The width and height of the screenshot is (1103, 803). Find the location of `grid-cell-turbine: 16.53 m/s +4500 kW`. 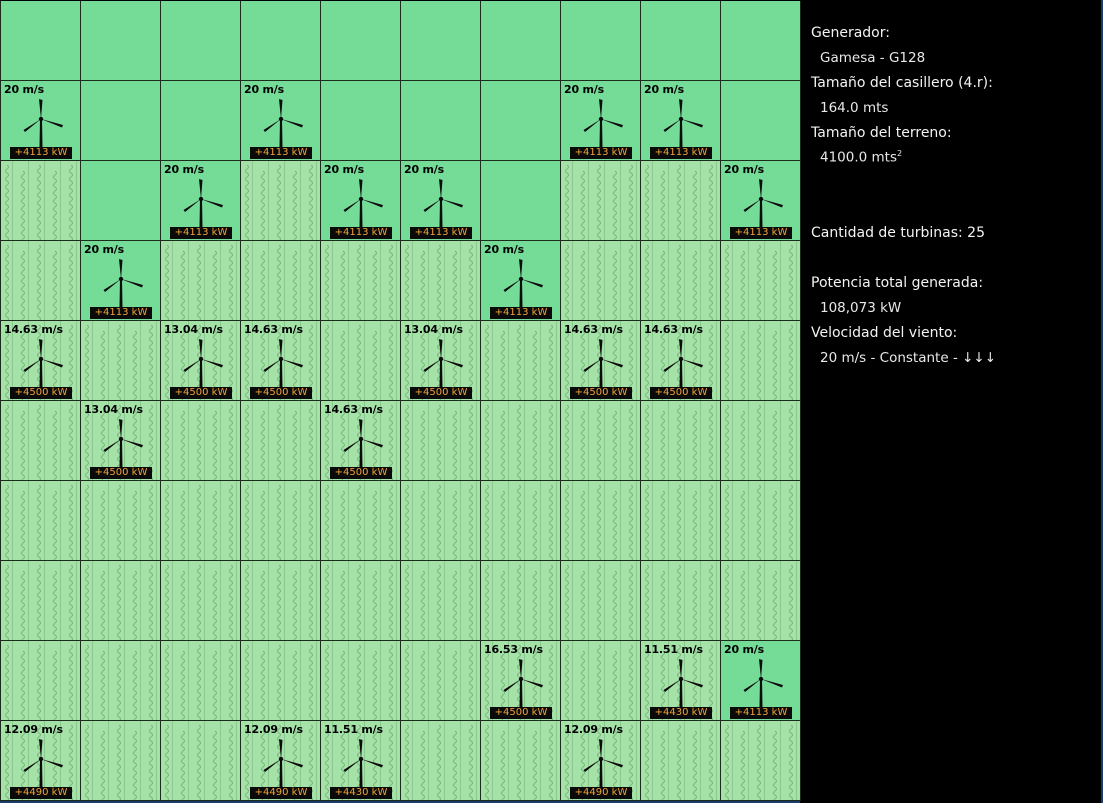

grid-cell-turbine: 16.53 m/s +4500 kW is located at coordinates (521, 681).